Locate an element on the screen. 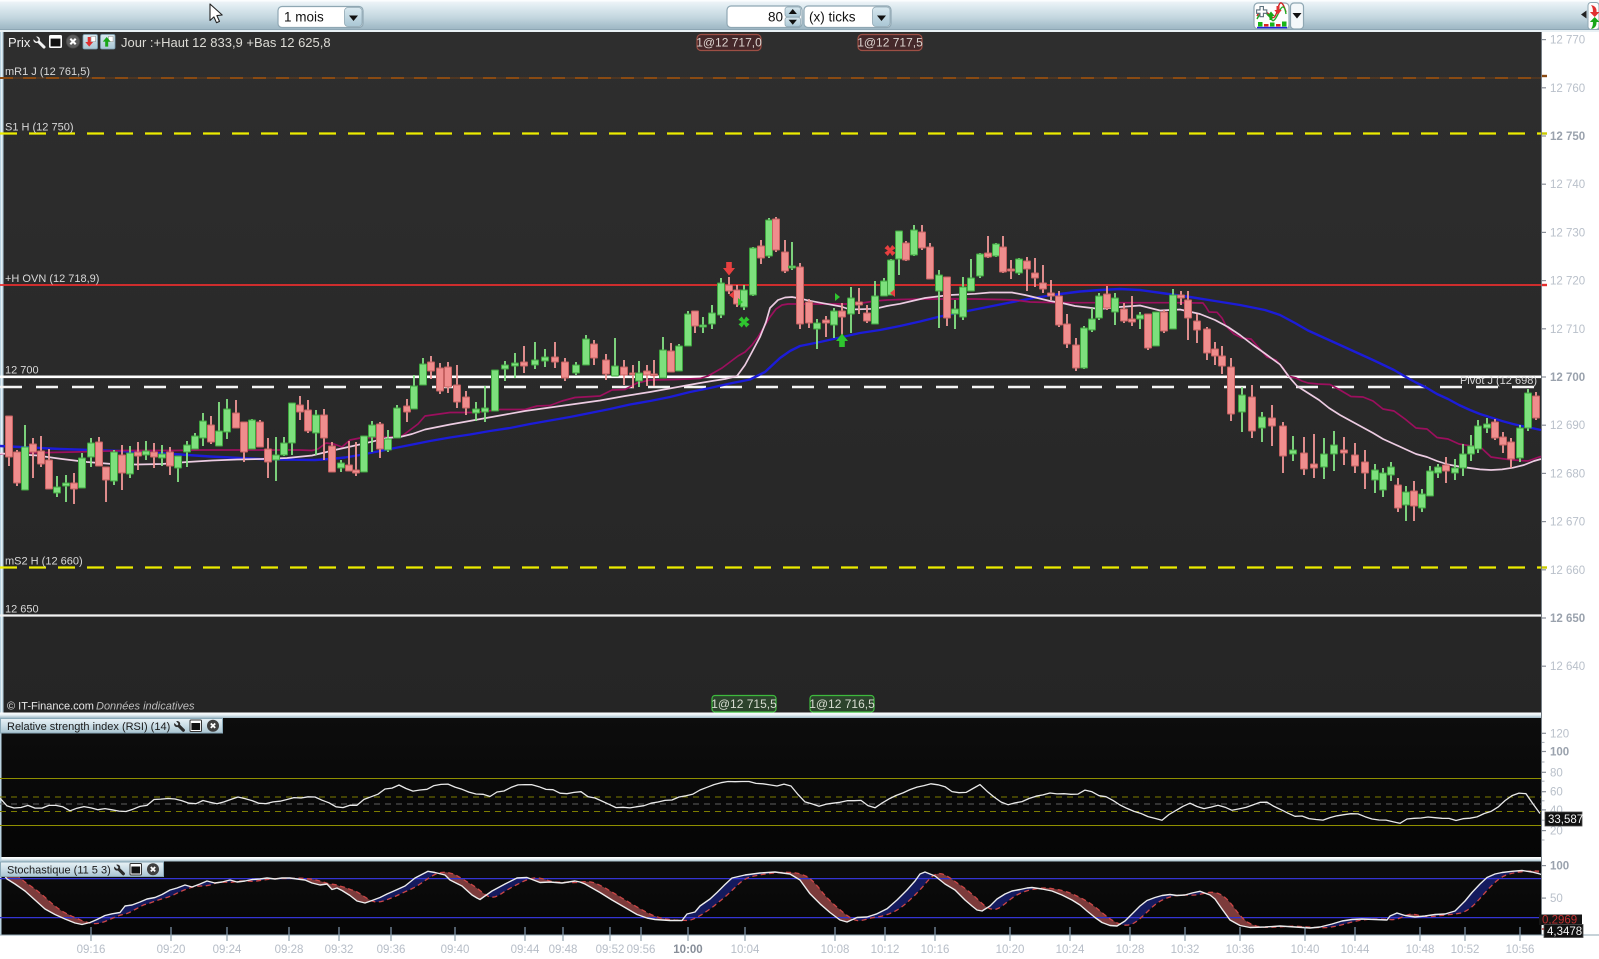 The width and height of the screenshot is (1599, 959). svg-text: Prix is located at coordinates (19, 42).